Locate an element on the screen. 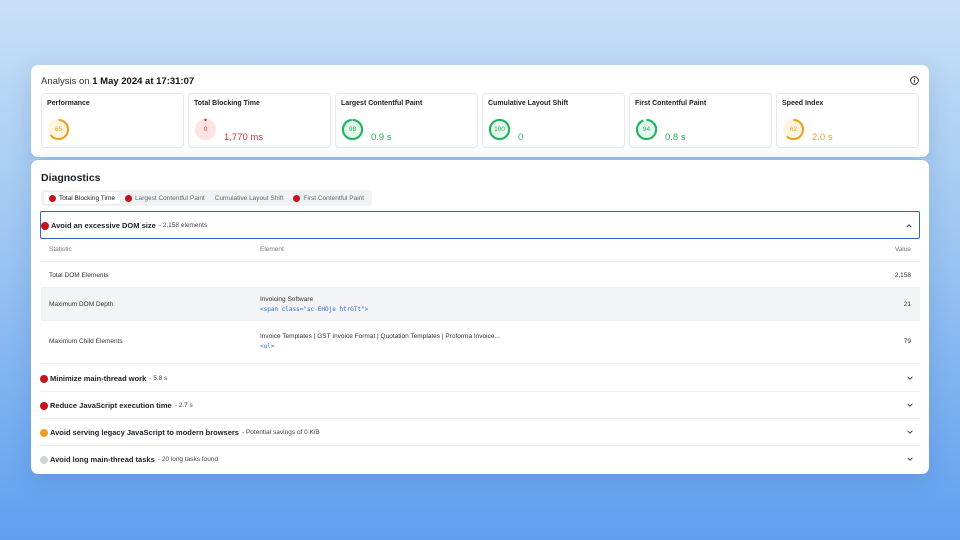 The image size is (960, 540). cell-value: 21 is located at coordinates (907, 304).